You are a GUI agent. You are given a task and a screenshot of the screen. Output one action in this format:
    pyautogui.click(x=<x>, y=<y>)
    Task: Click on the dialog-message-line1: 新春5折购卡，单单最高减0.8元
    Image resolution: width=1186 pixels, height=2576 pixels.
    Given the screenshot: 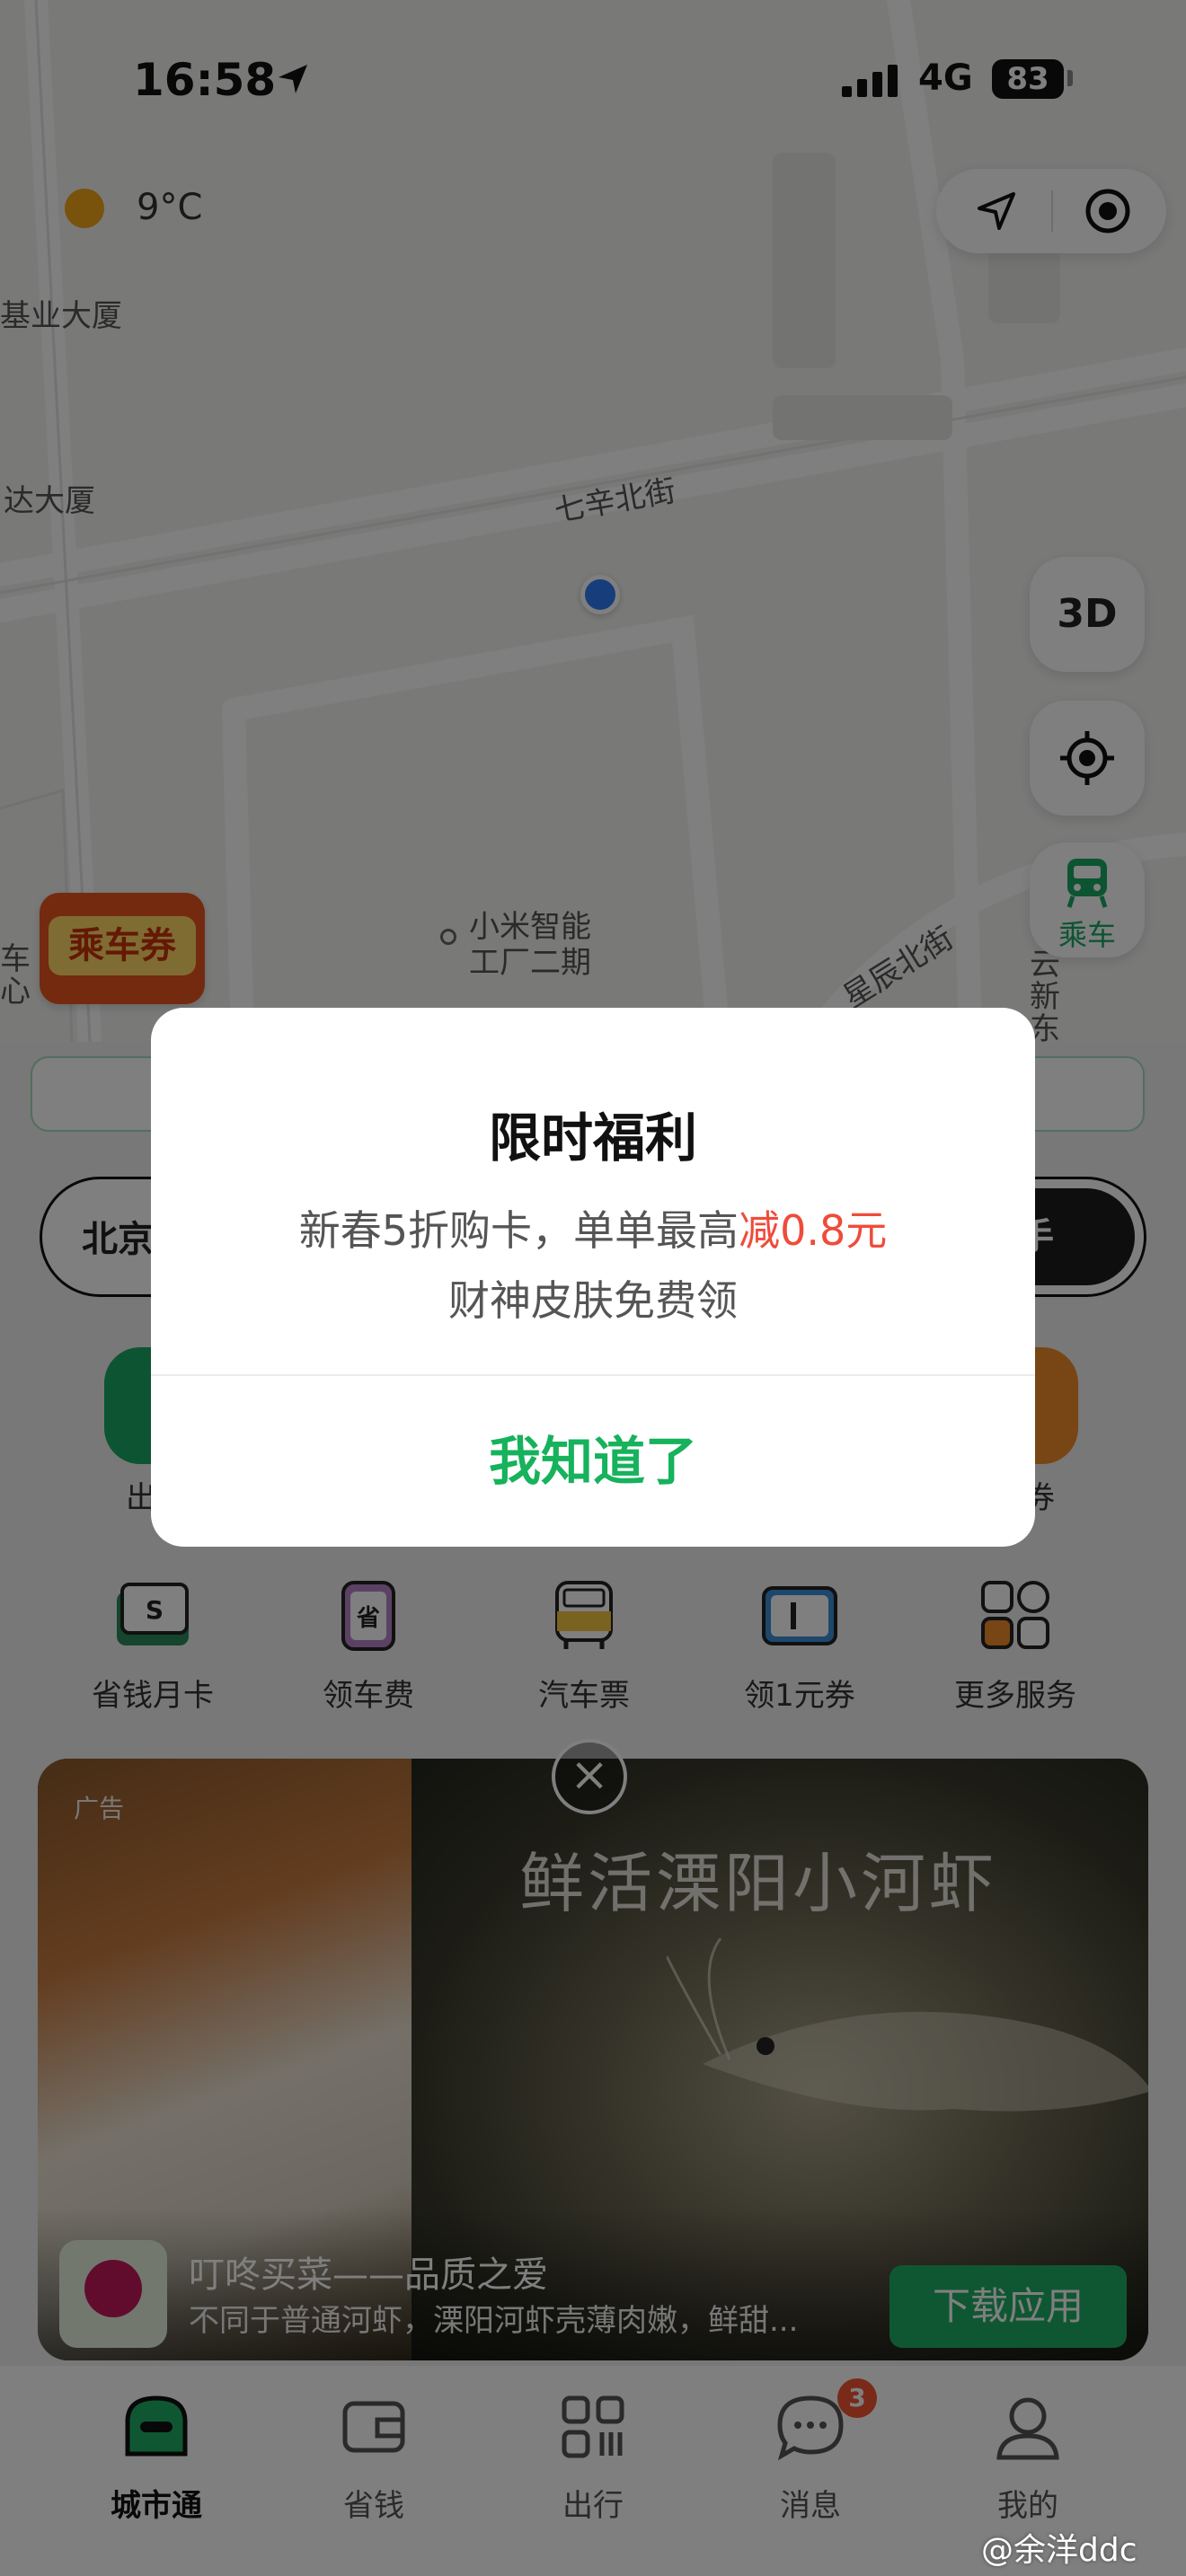 What is the action you would take?
    pyautogui.click(x=593, y=1227)
    